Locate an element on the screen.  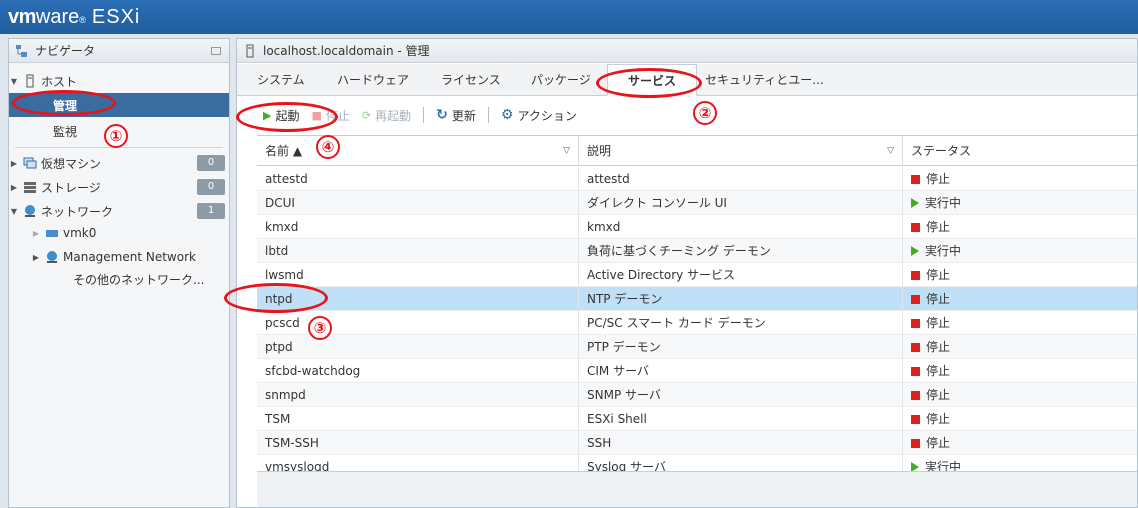
table-row: lbtd 負荷に基づくチーミング デーモン 実行中 is located at coordinates (697, 251).